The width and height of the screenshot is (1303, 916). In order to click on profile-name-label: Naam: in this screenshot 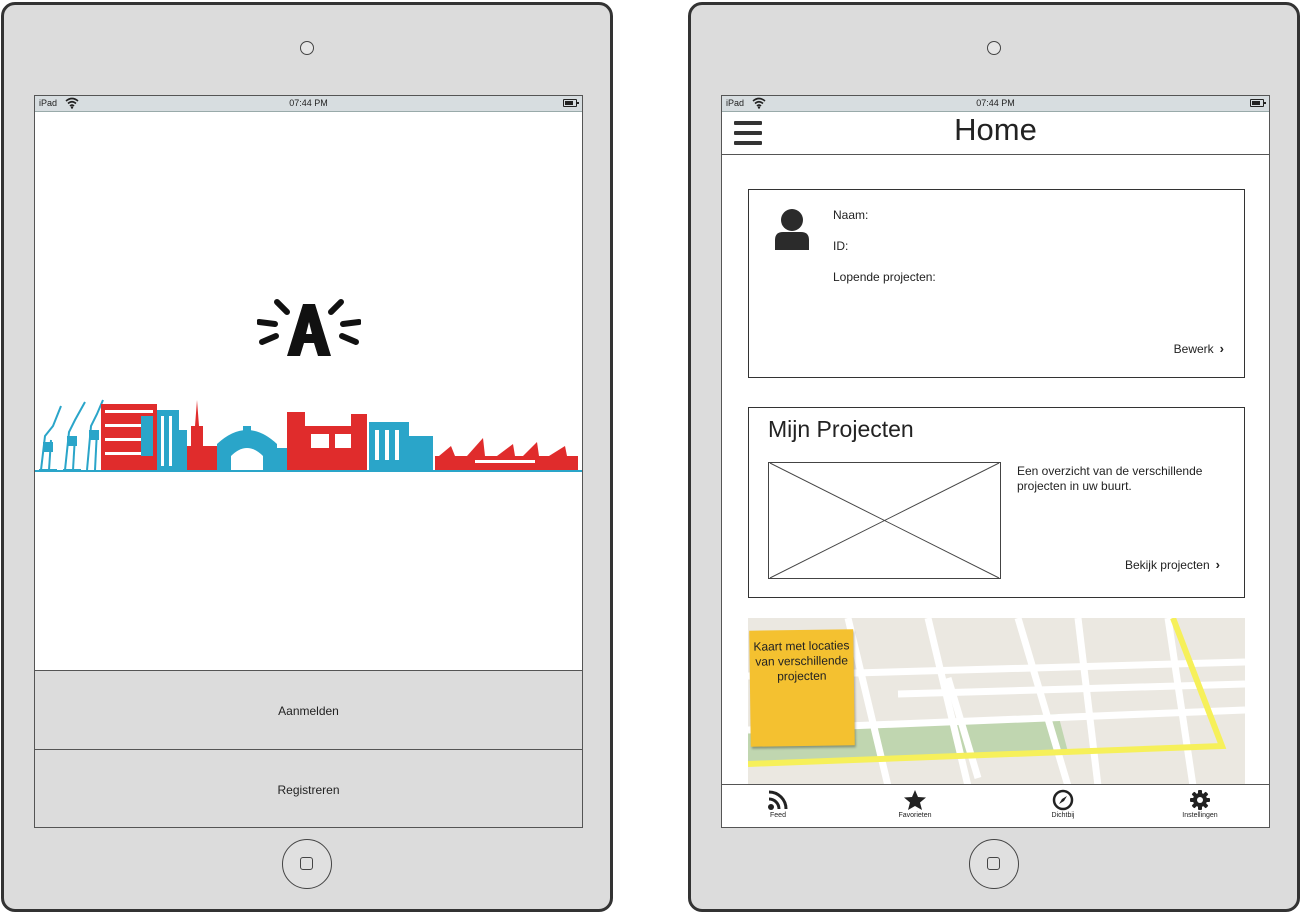, I will do `click(851, 215)`.